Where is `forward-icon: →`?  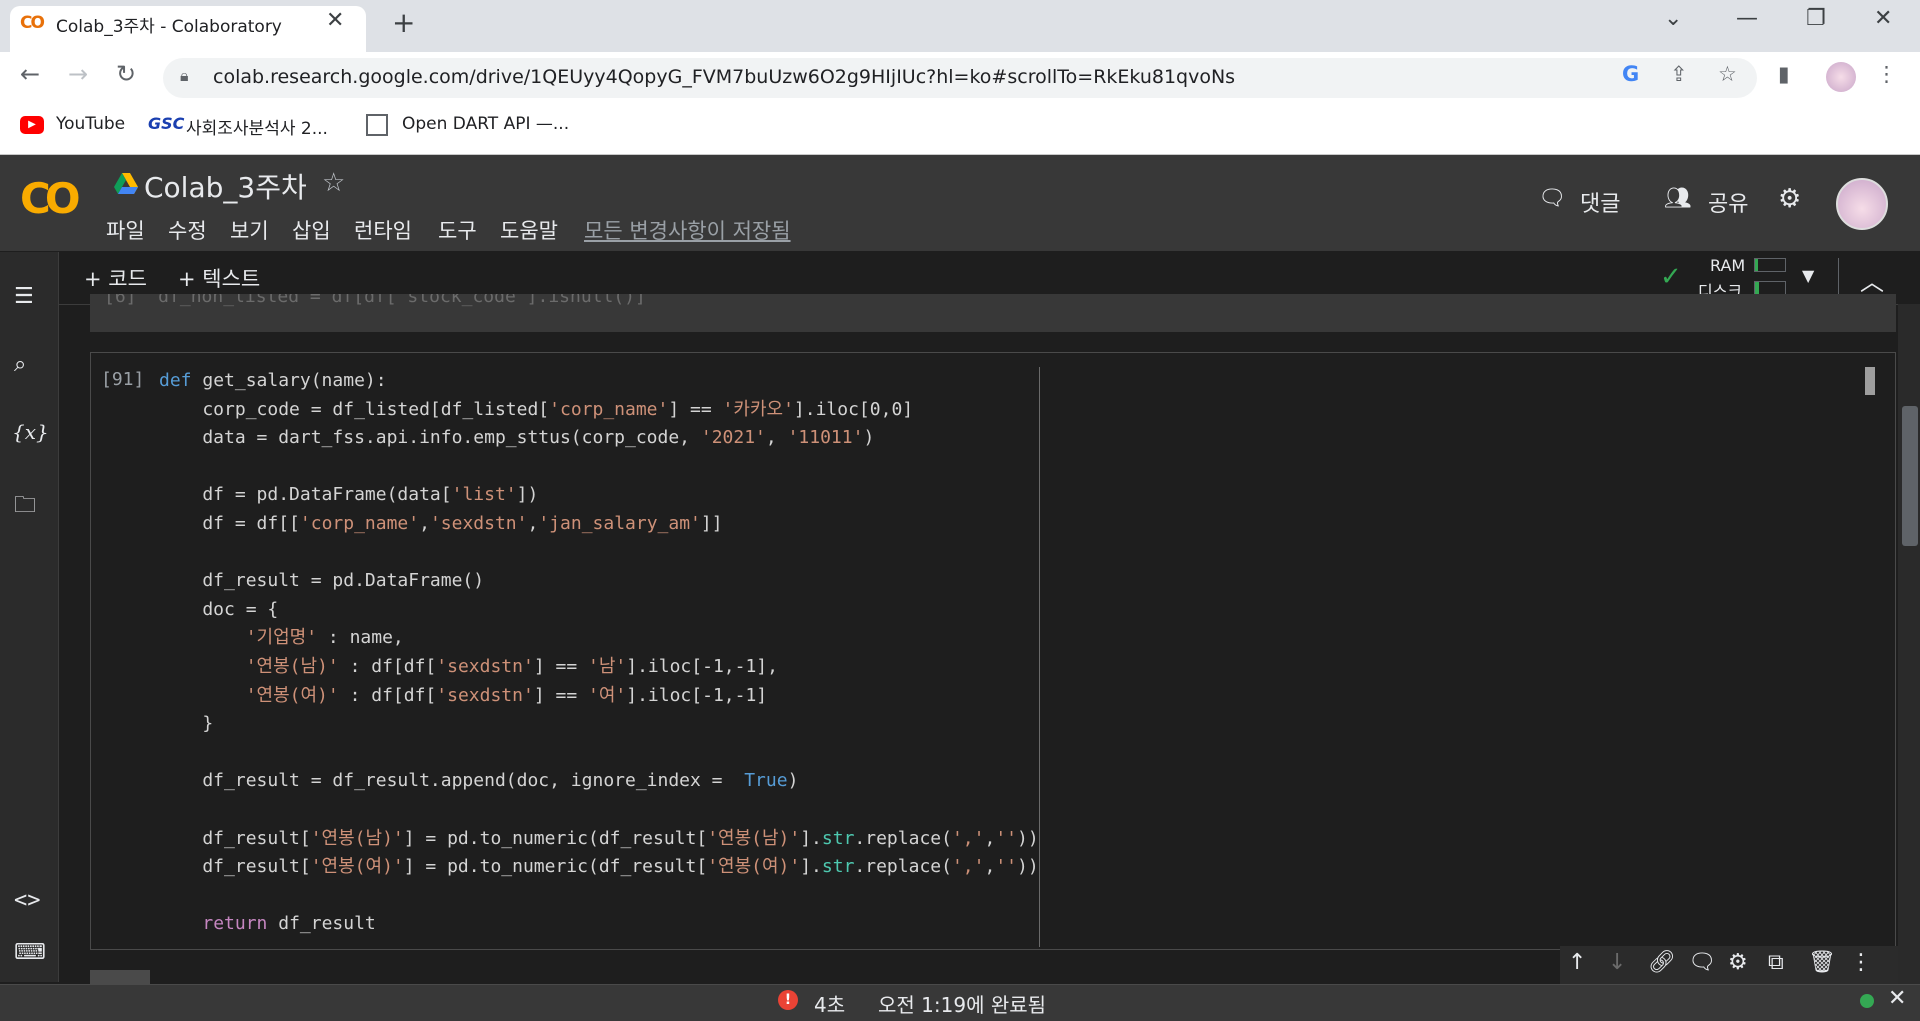 forward-icon: → is located at coordinates (78, 74).